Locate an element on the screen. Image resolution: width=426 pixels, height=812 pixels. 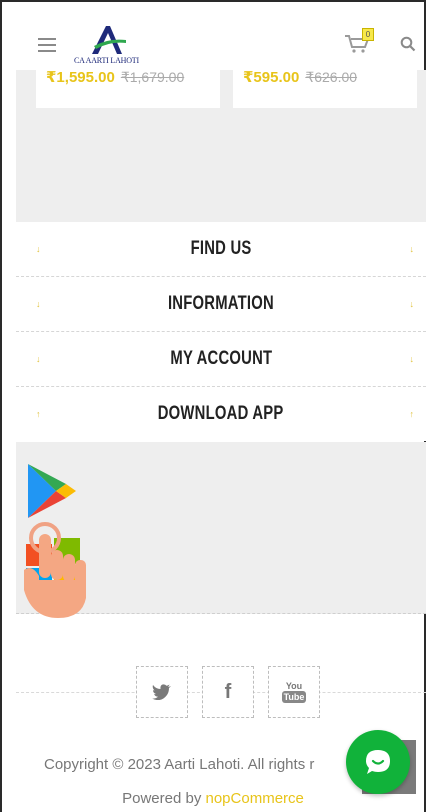
tap-hand-icon is located at coordinates (55, 570).